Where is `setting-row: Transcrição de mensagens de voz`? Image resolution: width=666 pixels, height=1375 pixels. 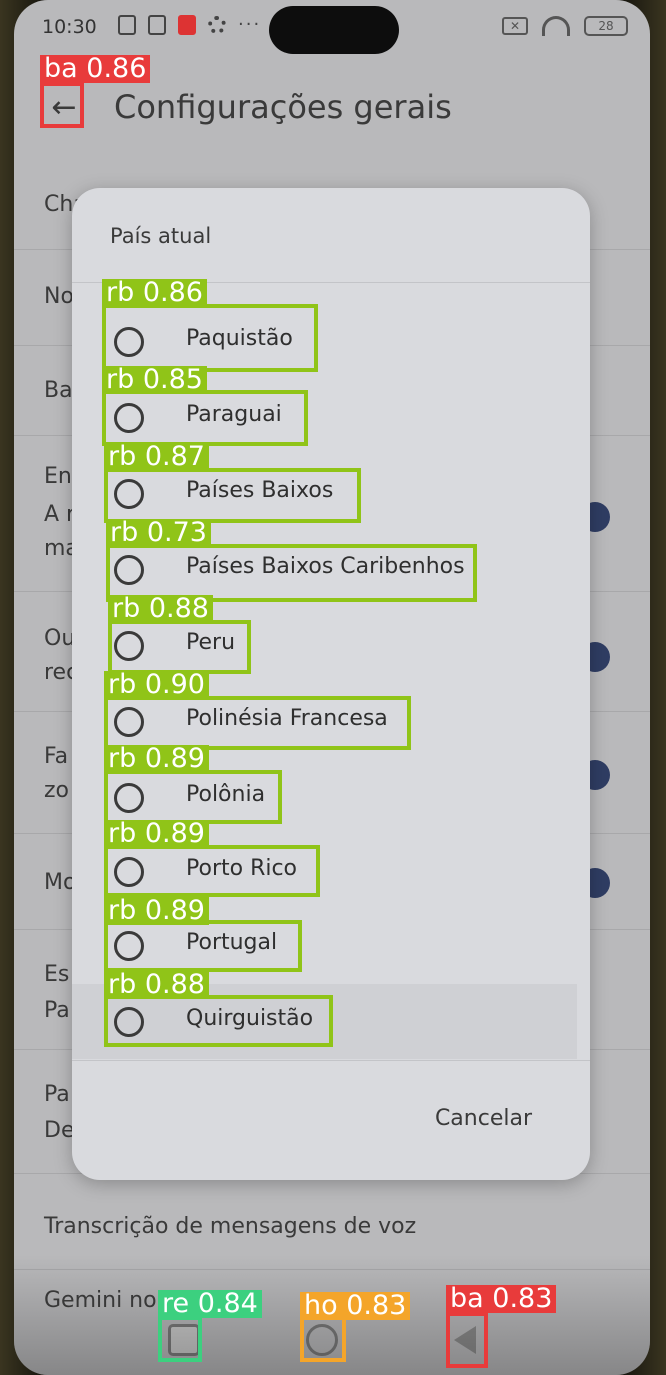 setting-row: Transcrição de mensagens de voz is located at coordinates (332, 1222).